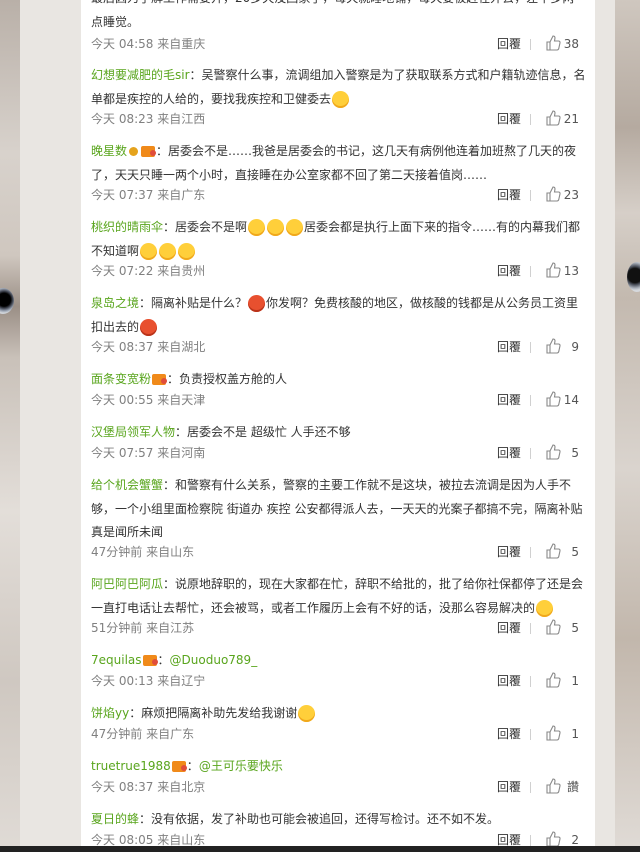 The image size is (640, 852). Describe the element at coordinates (269, 432) in the screenshot. I see `comment-text: 居委会不是 超级忙 人手还不够` at that location.